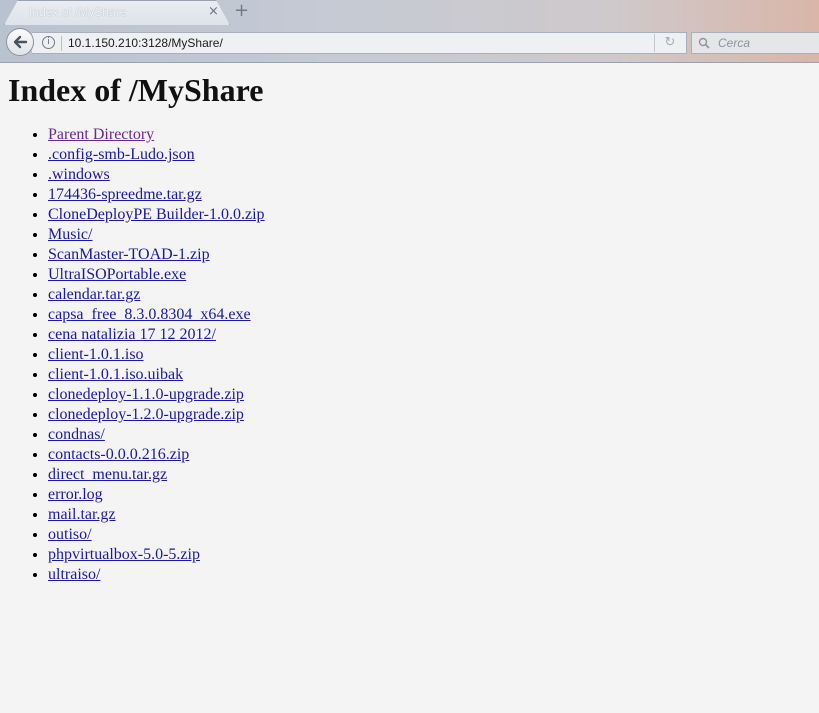 The image size is (819, 713). Describe the element at coordinates (82, 514) in the screenshot. I see `file-link: mail.tar.gz` at that location.